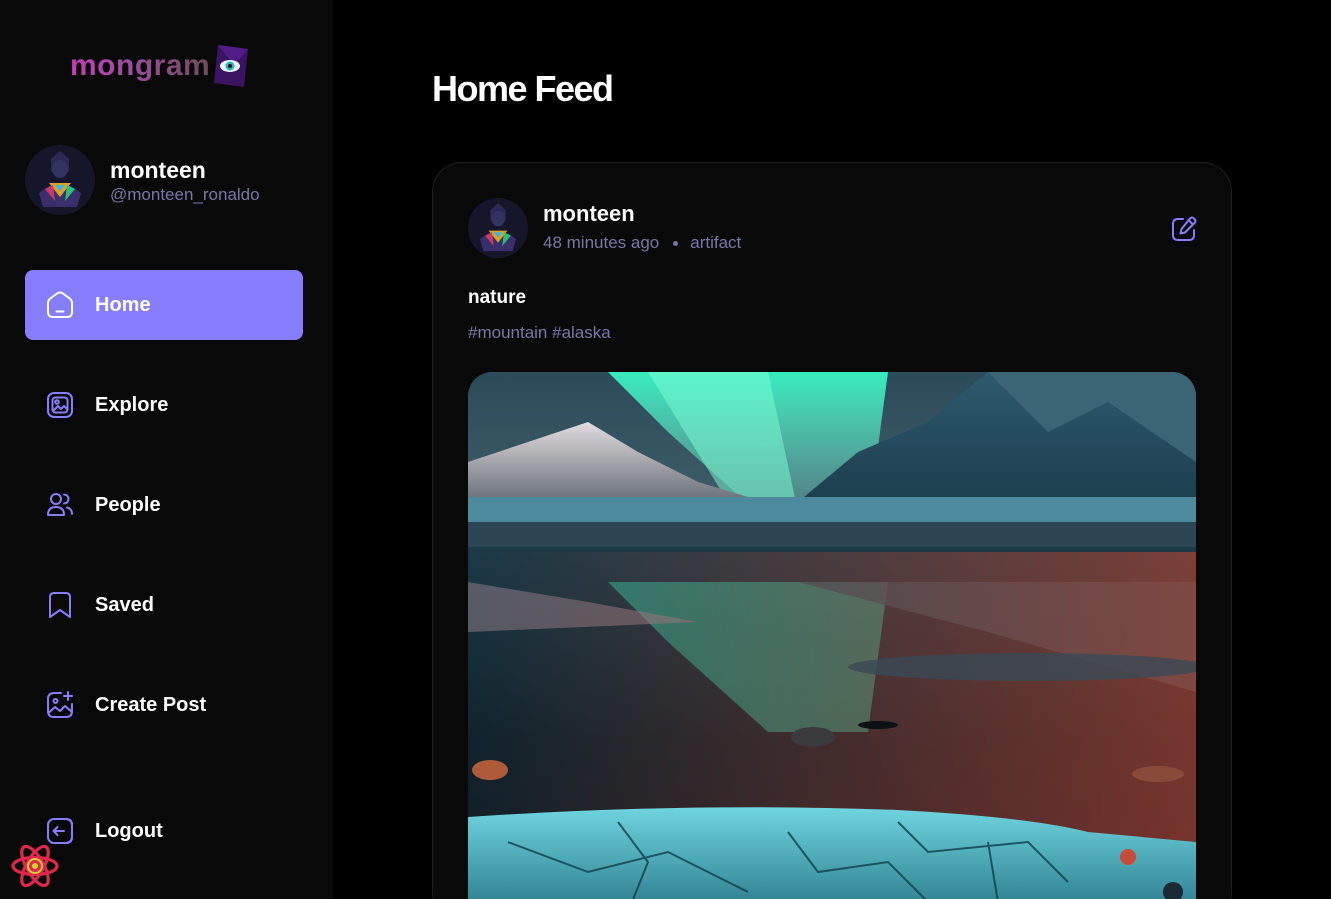 The image size is (1331, 899). I want to click on profile-handle: @monteen_ronaldo, so click(185, 194).